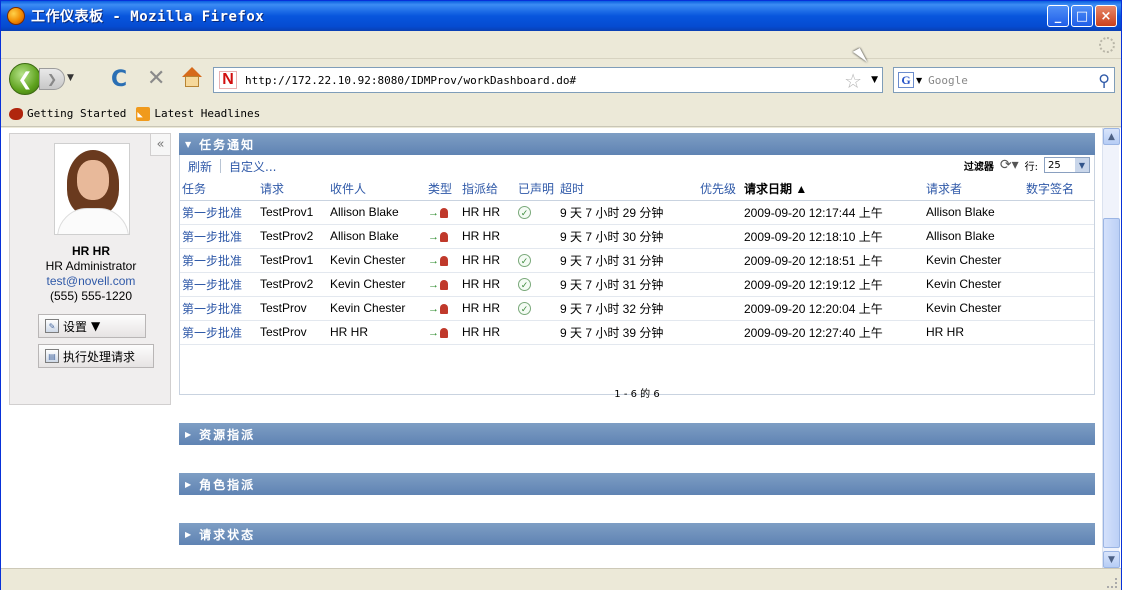 The height and width of the screenshot is (590, 1122). What do you see at coordinates (1031, 167) in the screenshot?
I see `rows-label: 行:` at bounding box center [1031, 167].